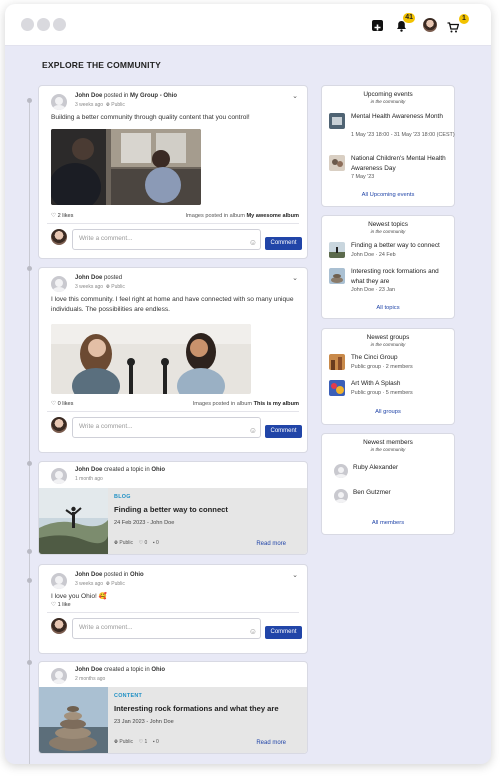  I want to click on album-link: This is my album, so click(276, 404).